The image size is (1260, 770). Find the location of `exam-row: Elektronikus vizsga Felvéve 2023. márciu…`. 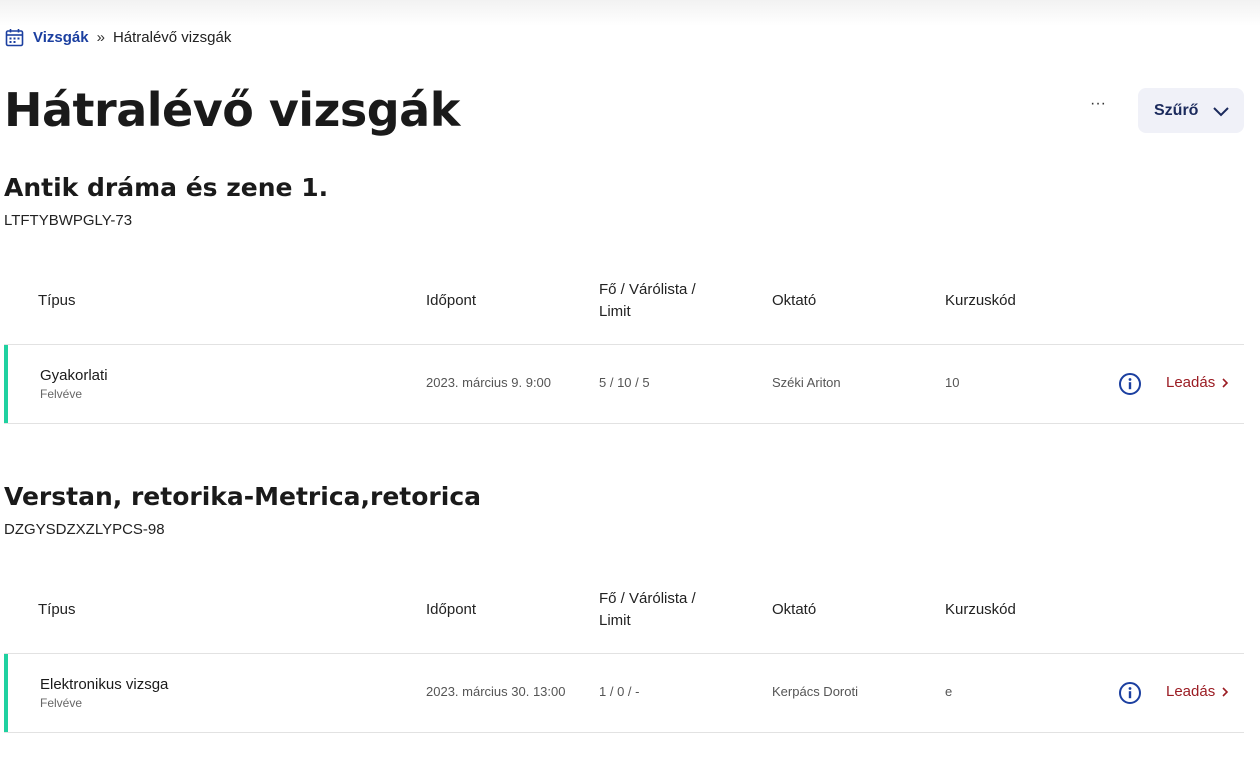

exam-row: Elektronikus vizsga Felvéve 2023. márciu… is located at coordinates (624, 693).